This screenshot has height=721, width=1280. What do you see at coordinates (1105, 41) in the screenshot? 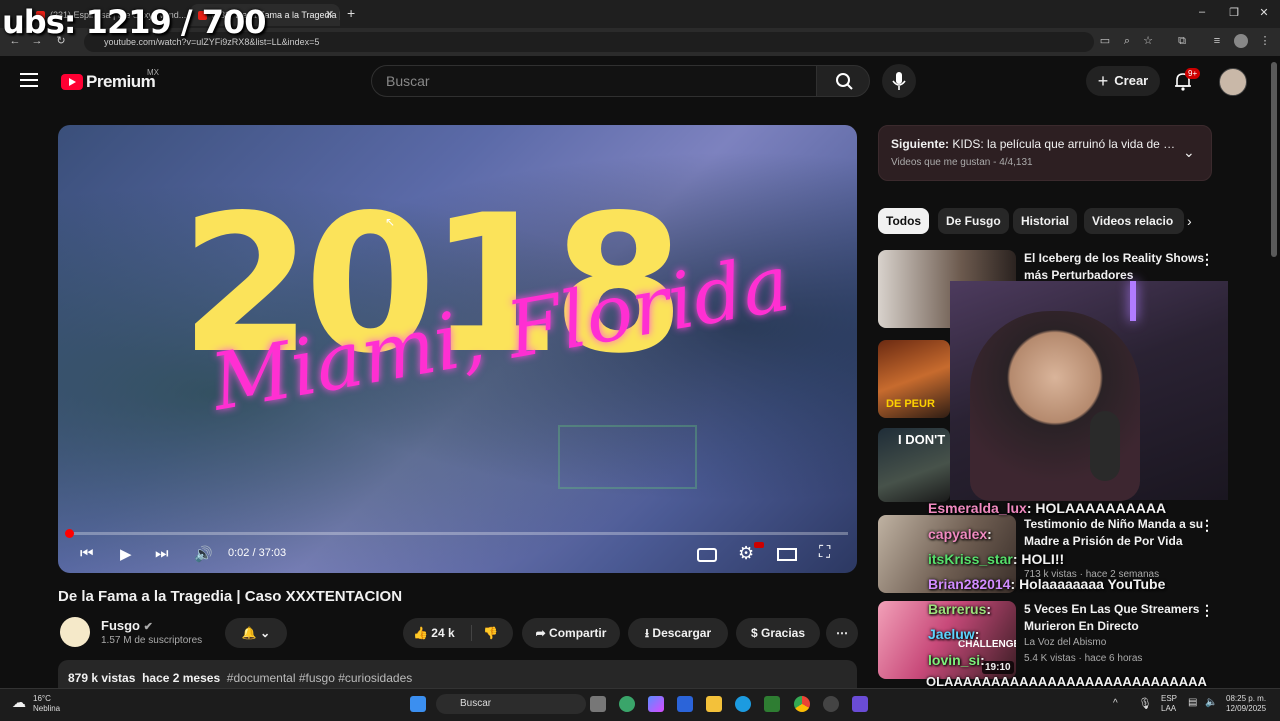
I see `cast-icon: ▭` at bounding box center [1105, 41].